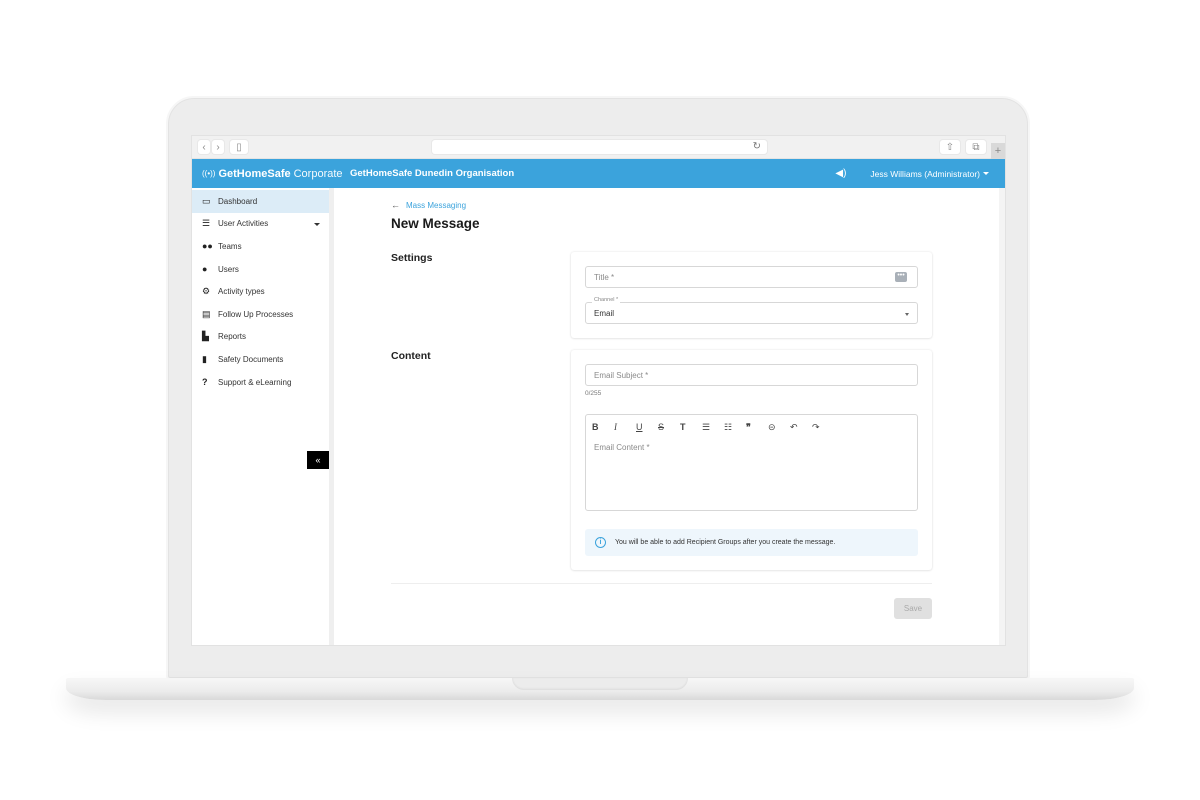  I want to click on share-icon: ⇧, so click(950, 147).